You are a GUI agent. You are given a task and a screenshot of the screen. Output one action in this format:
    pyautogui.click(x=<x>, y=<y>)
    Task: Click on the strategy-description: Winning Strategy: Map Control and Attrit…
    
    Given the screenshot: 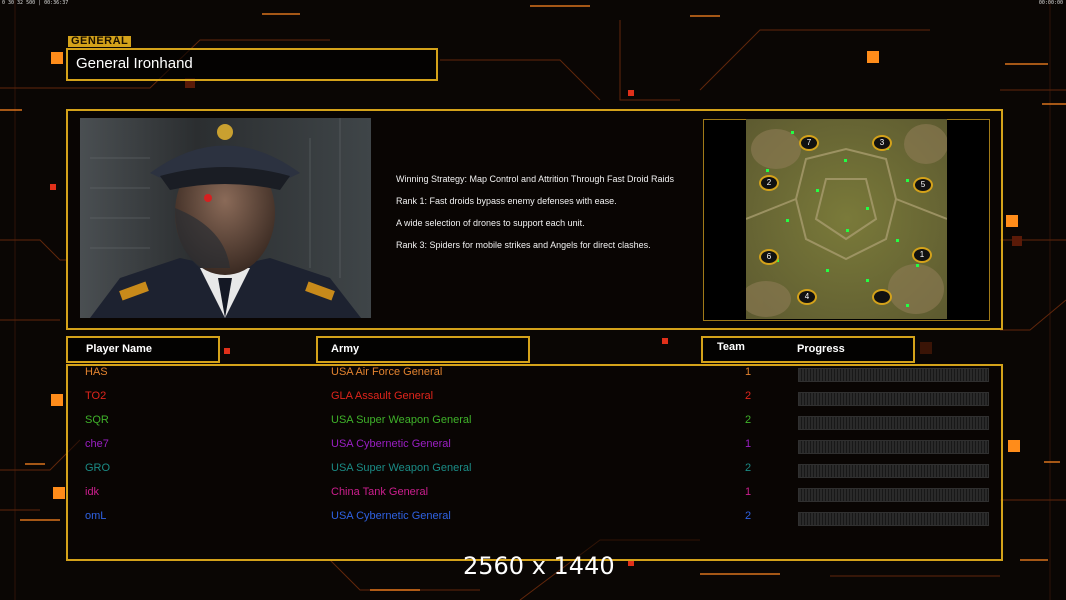 What is the action you would take?
    pyautogui.click(x=546, y=218)
    